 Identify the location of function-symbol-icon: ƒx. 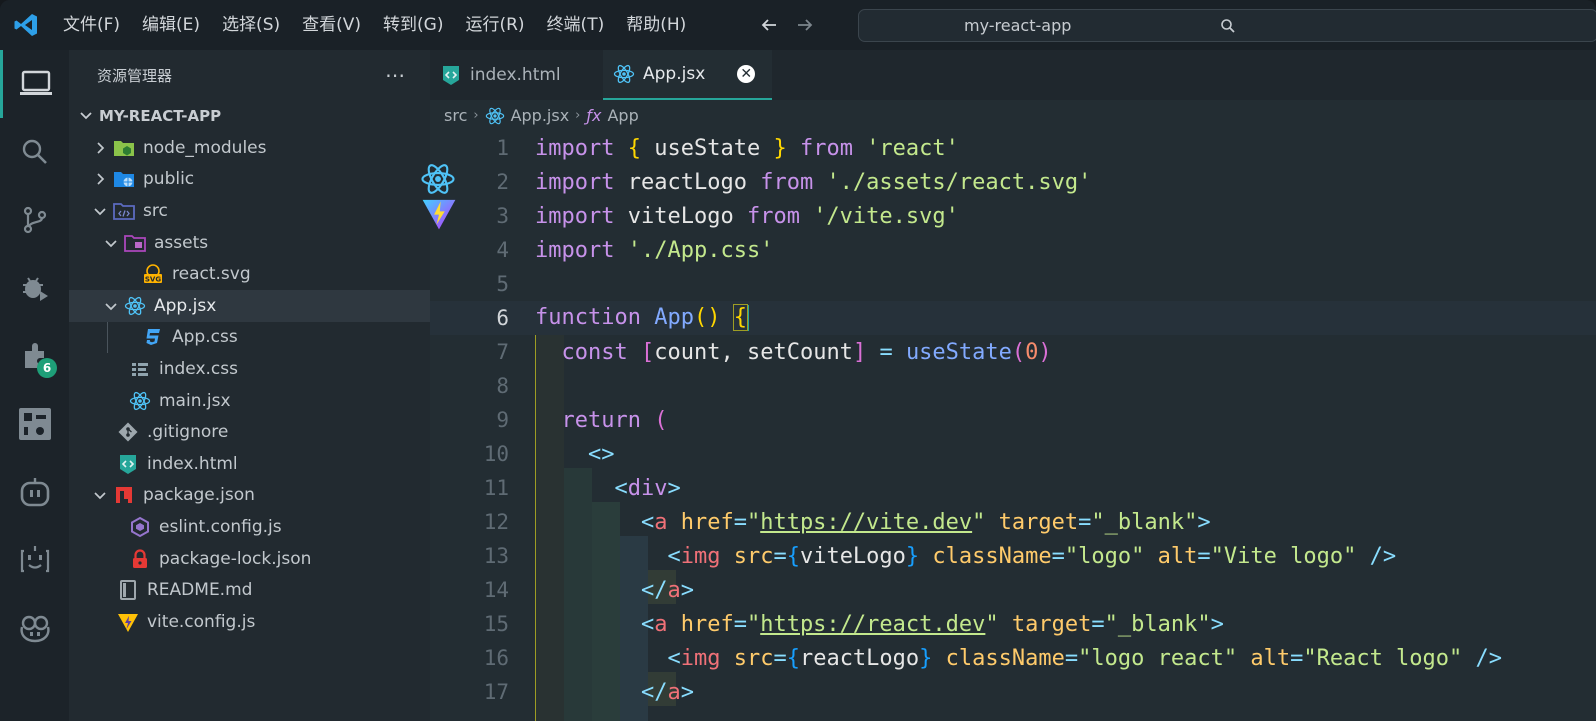
(594, 115).